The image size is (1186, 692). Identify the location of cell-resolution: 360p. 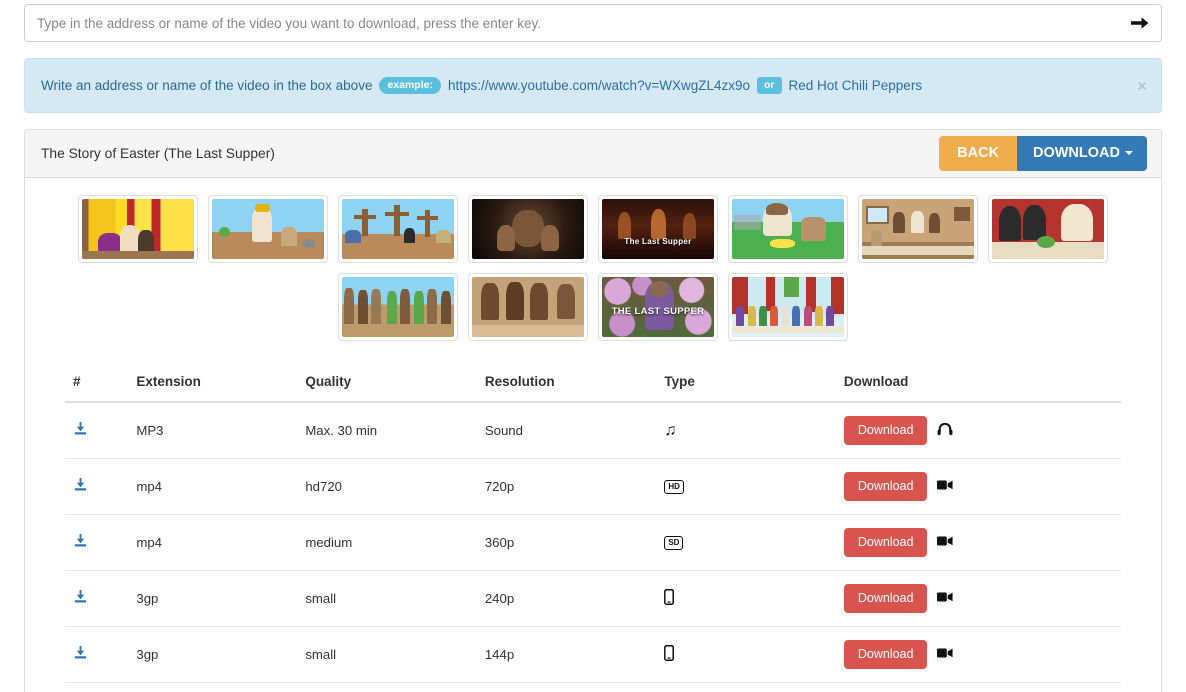
(566, 542).